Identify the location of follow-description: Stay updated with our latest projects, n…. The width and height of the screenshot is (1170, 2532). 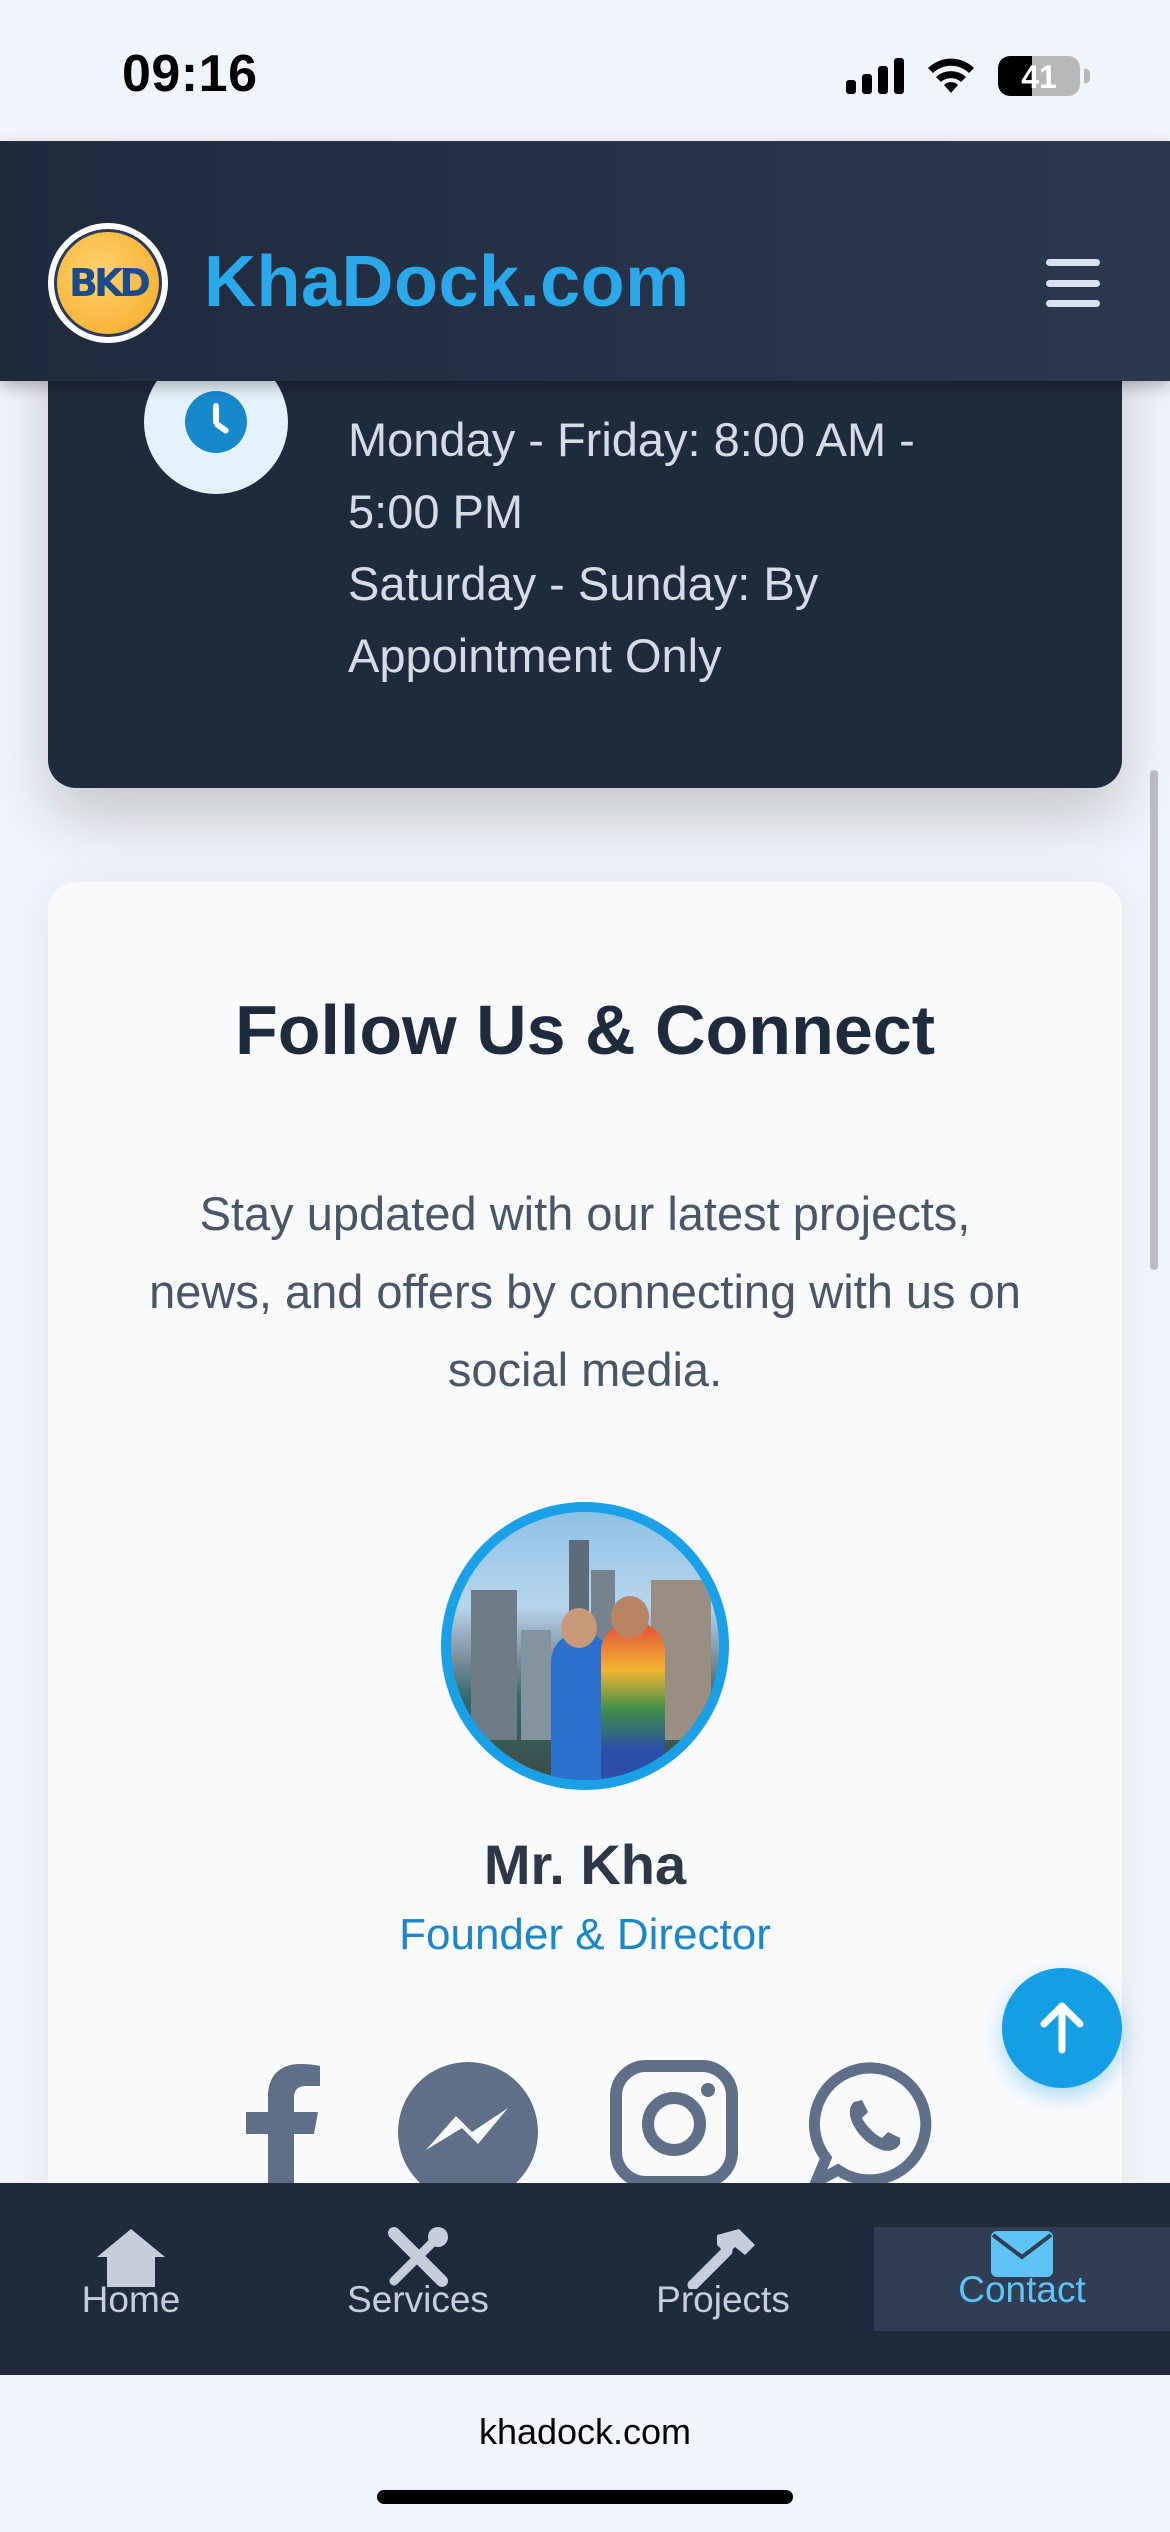
(585, 1291).